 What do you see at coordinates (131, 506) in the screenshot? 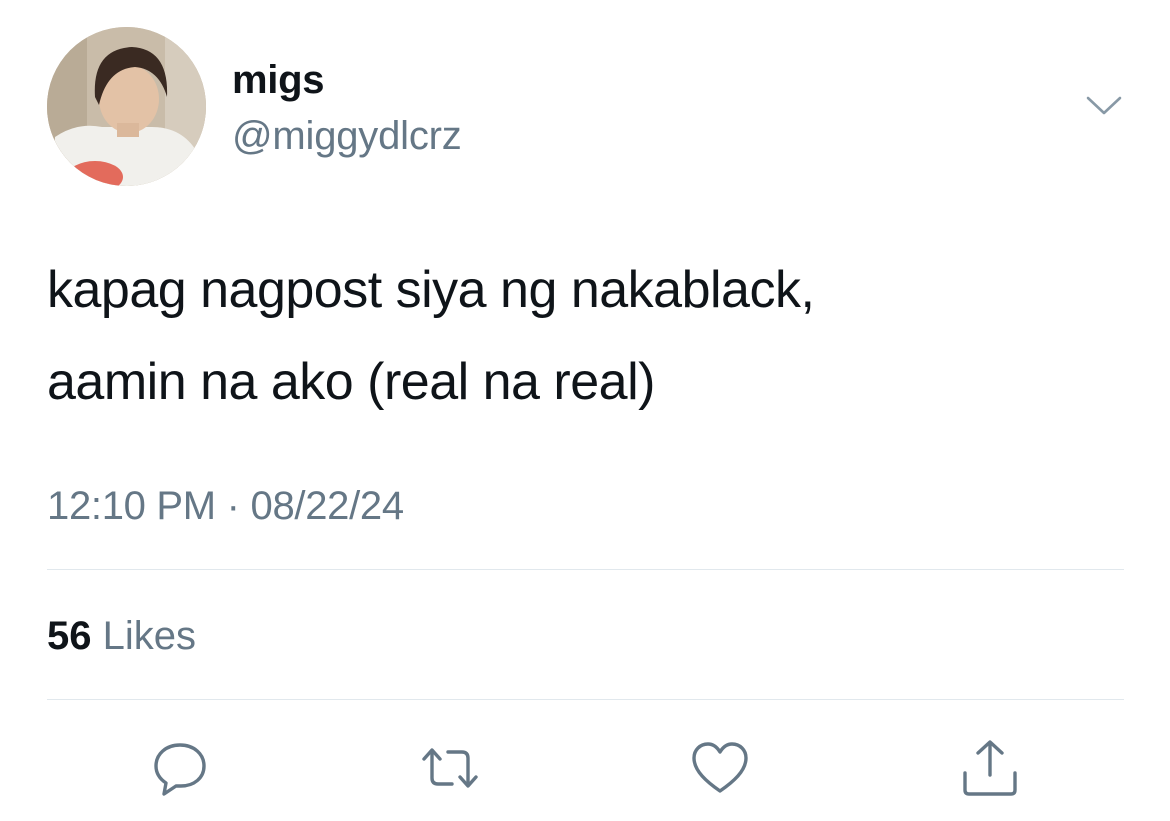
I see `tweet-time: 12:10 PM` at bounding box center [131, 506].